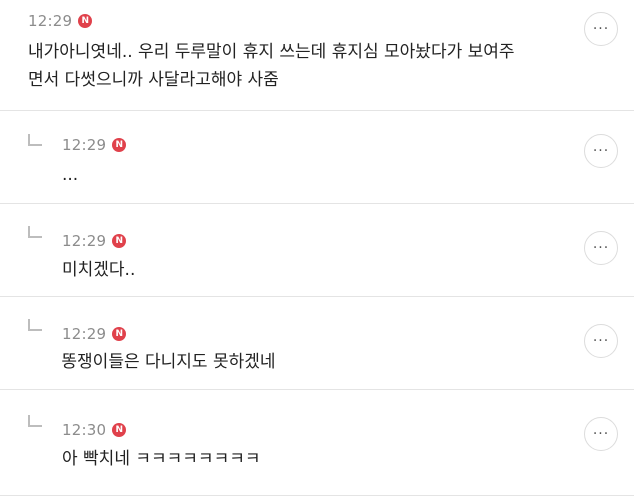  What do you see at coordinates (317, 495) in the screenshot?
I see `divider` at bounding box center [317, 495].